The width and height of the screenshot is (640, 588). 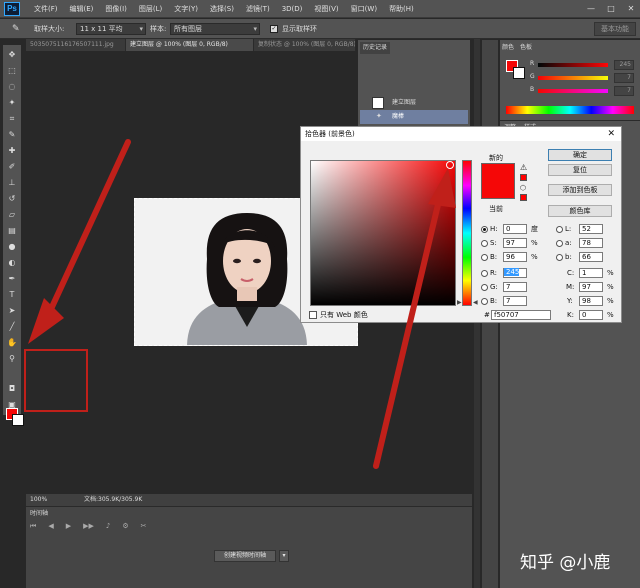 I want to click on zoom-level: 100%, so click(x=38, y=500).